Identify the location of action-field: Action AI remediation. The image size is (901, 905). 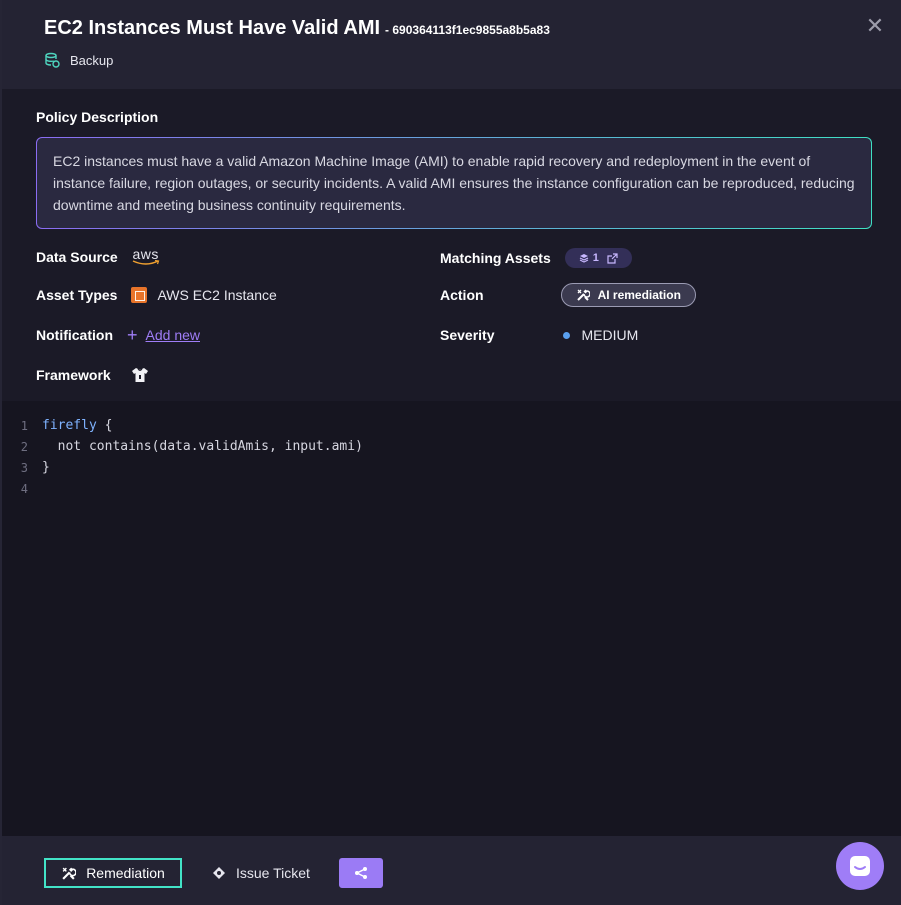
(568, 295).